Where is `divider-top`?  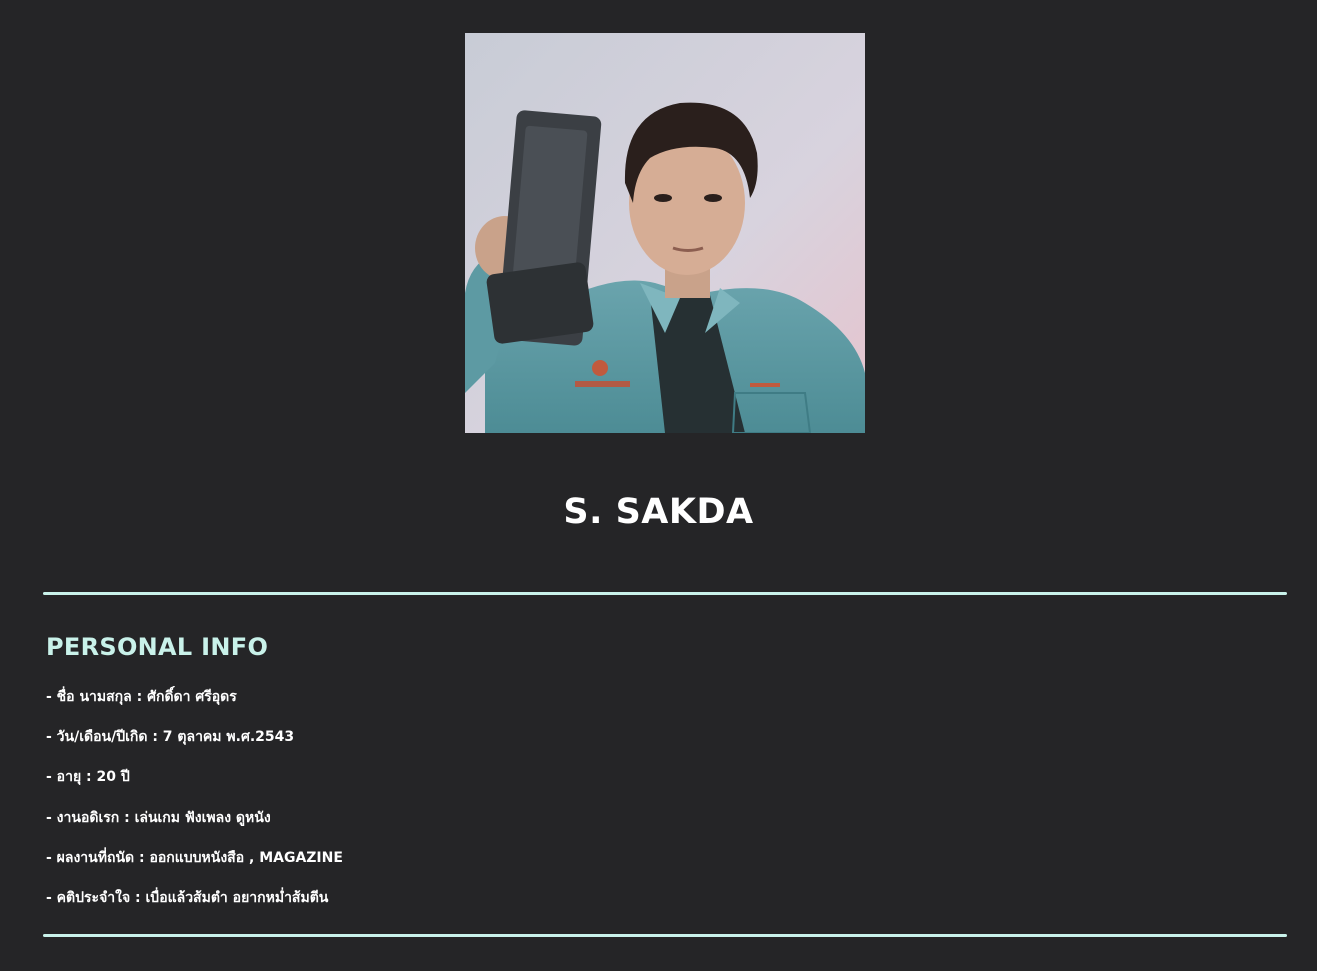
divider-top is located at coordinates (665, 593).